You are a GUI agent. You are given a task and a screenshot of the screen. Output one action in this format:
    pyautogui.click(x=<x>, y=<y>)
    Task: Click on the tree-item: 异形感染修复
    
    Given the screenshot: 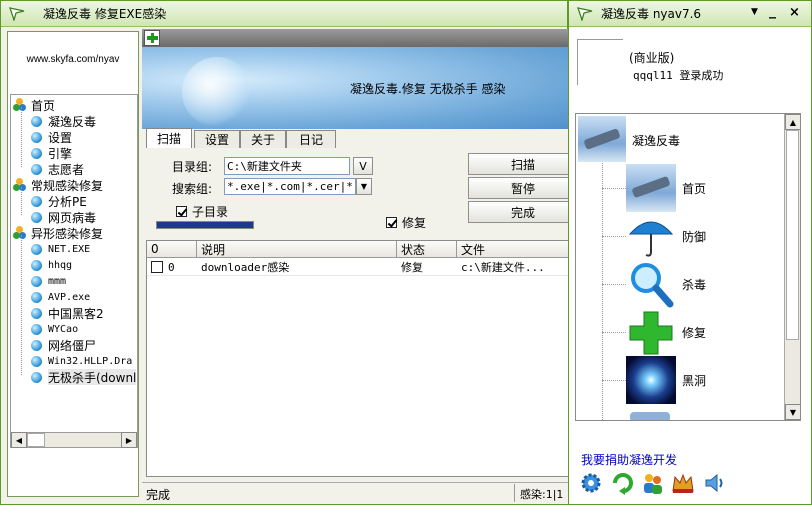 What is the action you would take?
    pyautogui.click(x=75, y=233)
    